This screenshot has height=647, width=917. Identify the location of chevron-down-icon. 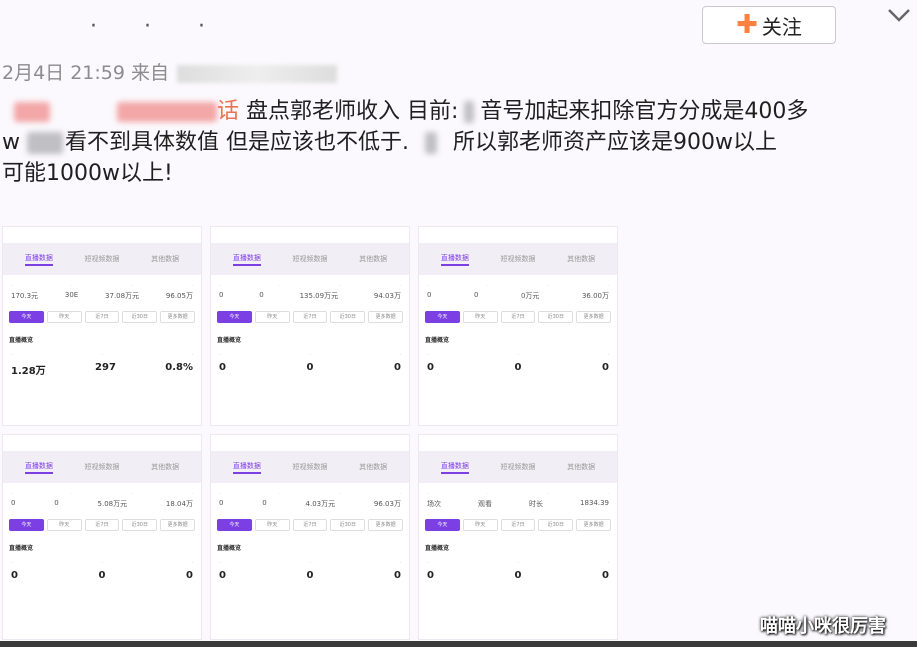
(899, 14).